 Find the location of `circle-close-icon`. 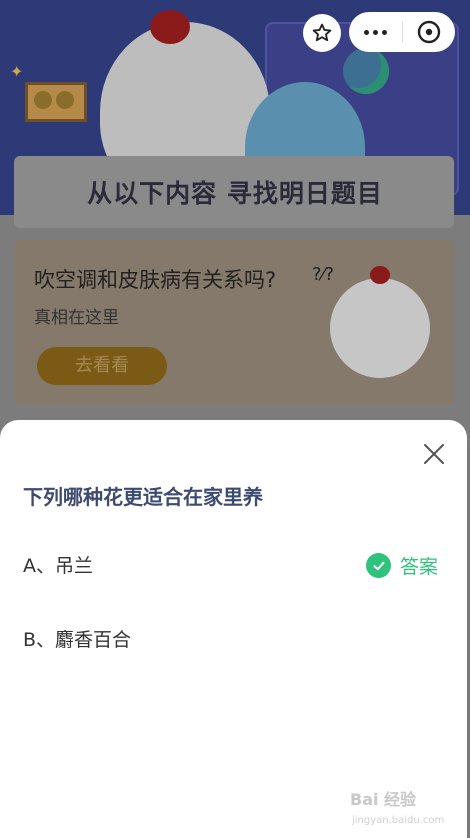

circle-close-icon is located at coordinates (429, 32).